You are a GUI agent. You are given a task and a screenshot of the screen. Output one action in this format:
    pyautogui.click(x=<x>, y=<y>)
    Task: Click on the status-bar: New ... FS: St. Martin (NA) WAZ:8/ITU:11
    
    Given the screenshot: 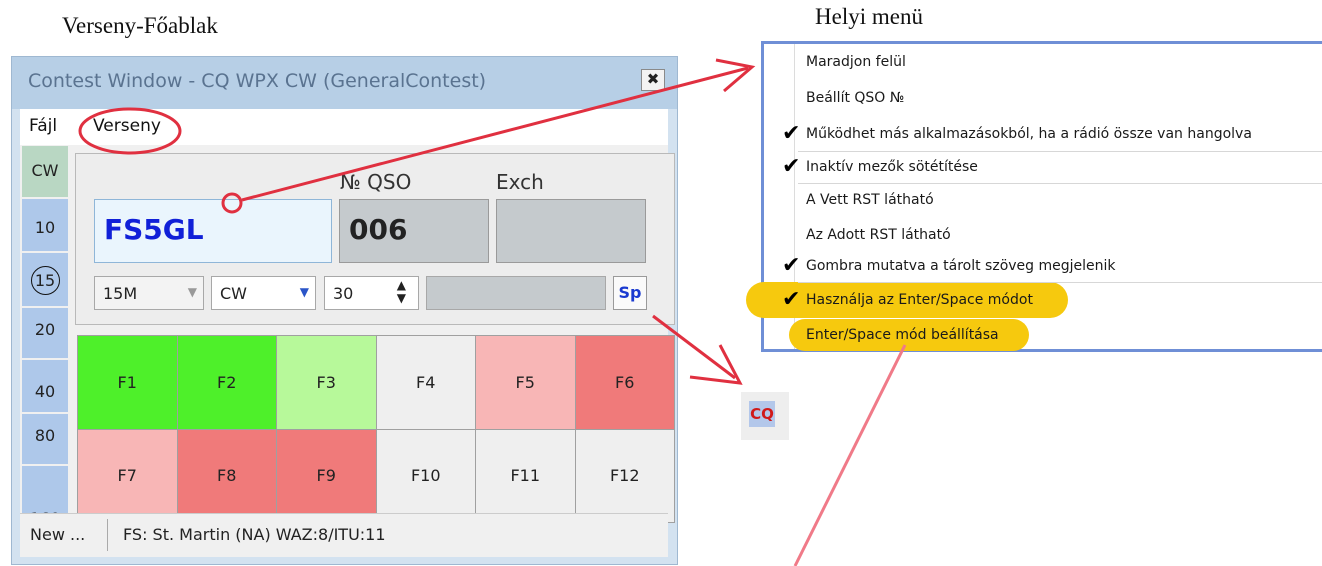 What is the action you would take?
    pyautogui.click(x=344, y=535)
    